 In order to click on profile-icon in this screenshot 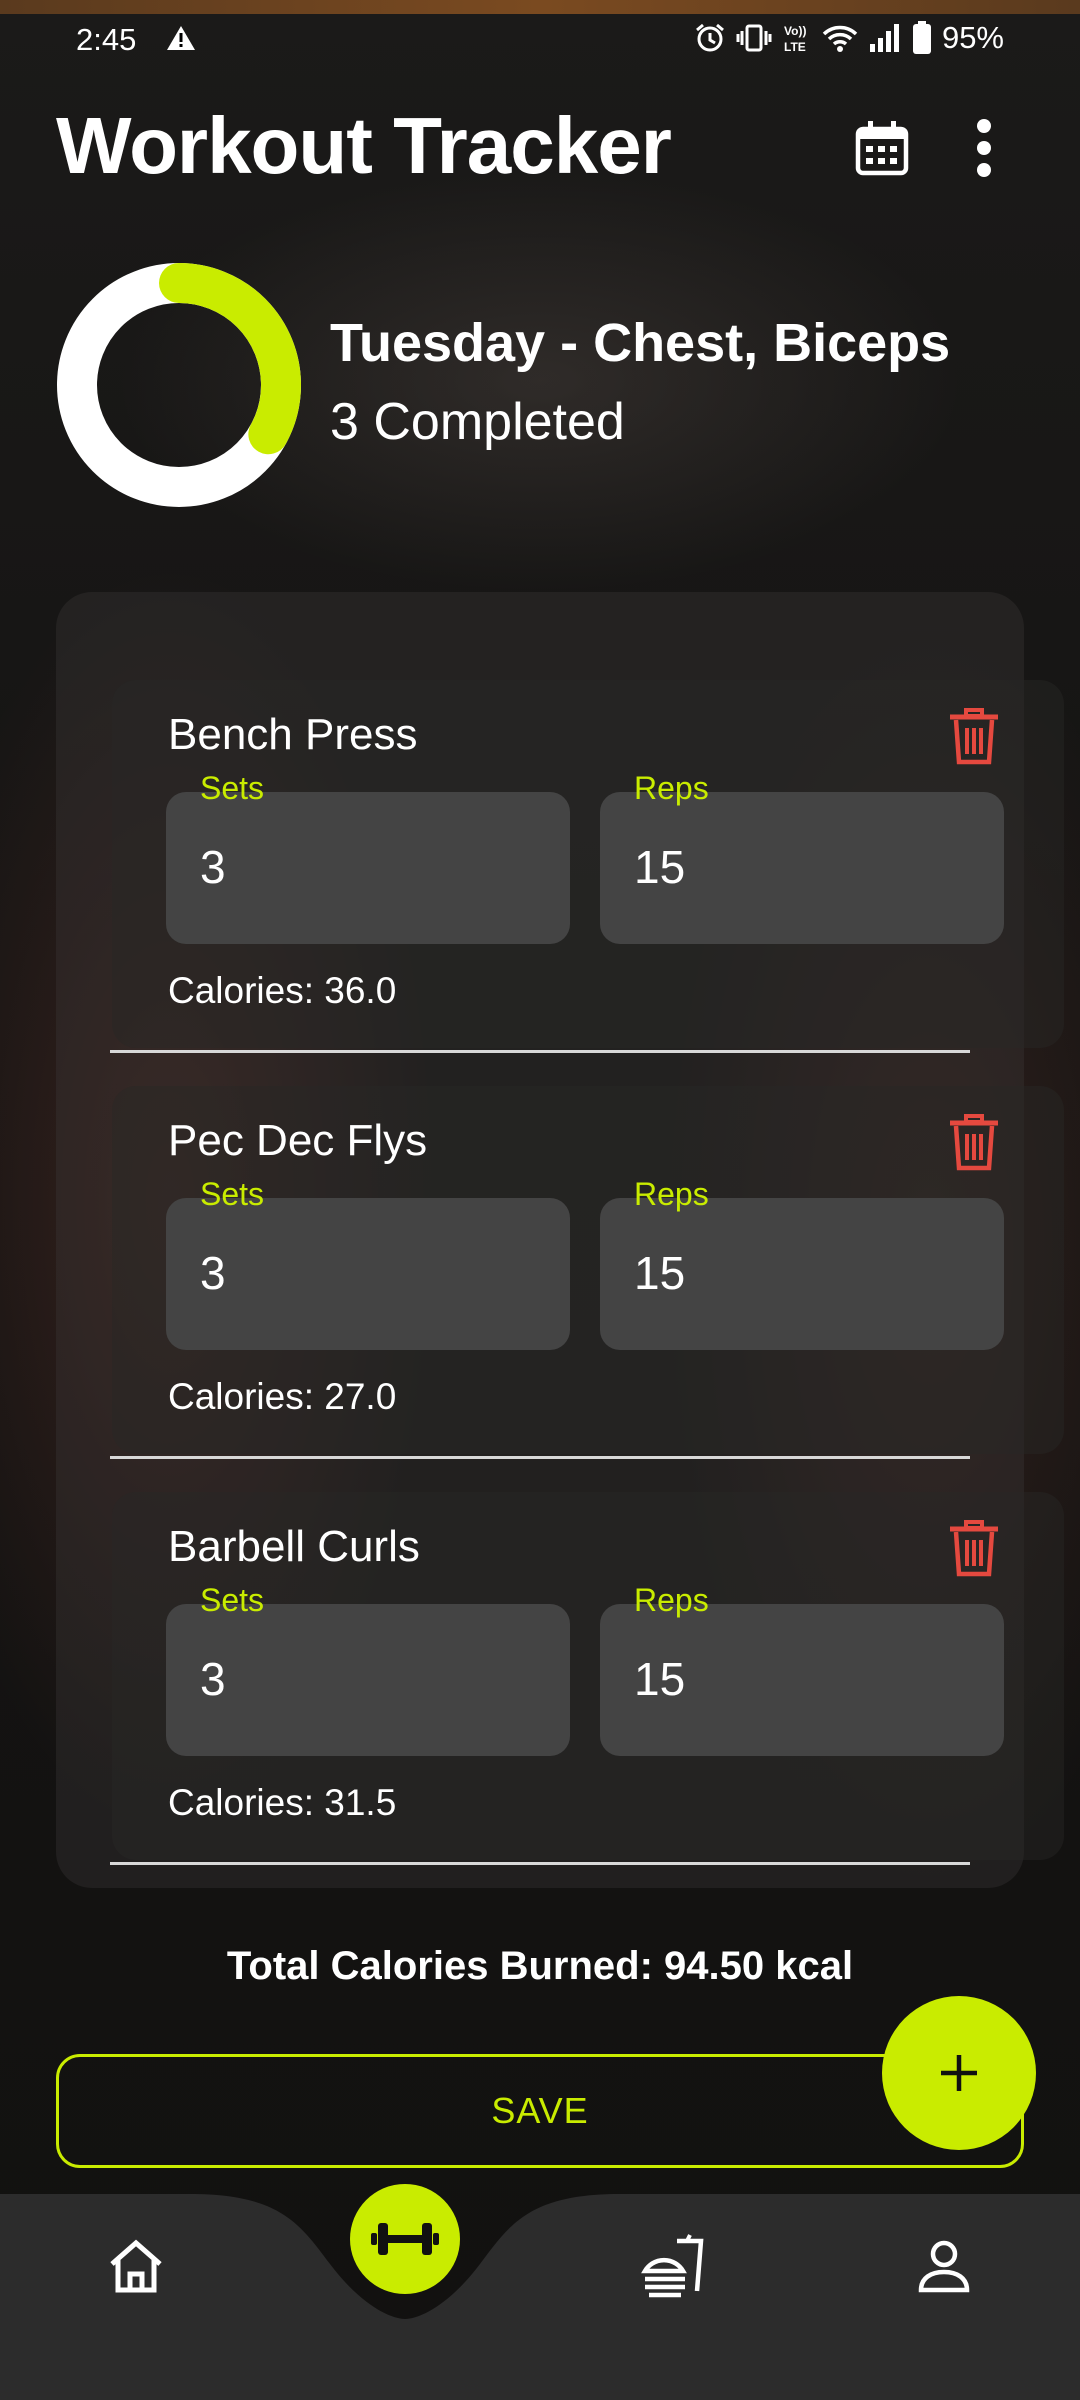, I will do `click(944, 2266)`.